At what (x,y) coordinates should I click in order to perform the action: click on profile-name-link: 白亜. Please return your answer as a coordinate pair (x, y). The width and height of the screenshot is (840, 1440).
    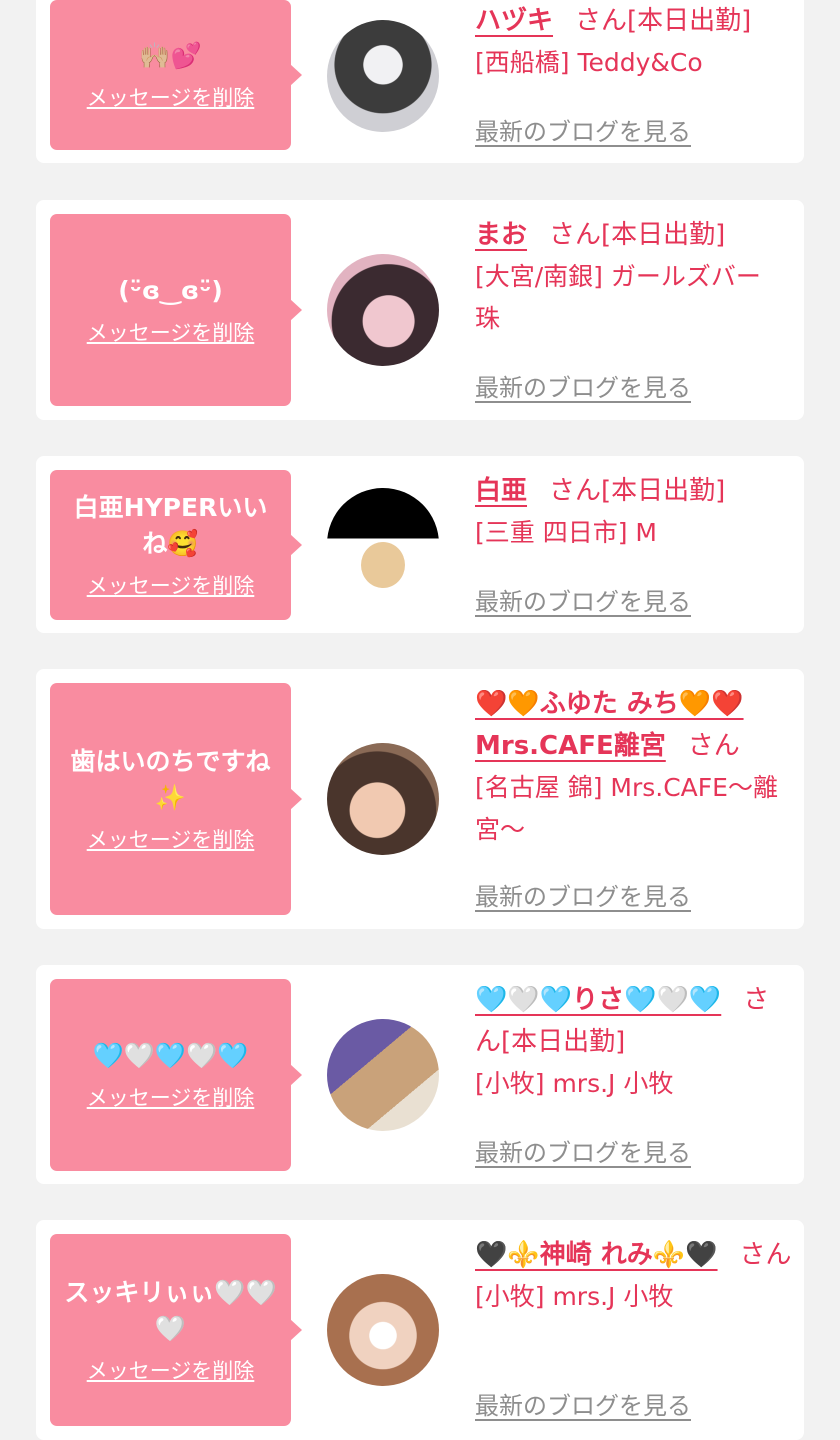
    Looking at the image, I should click on (501, 491).